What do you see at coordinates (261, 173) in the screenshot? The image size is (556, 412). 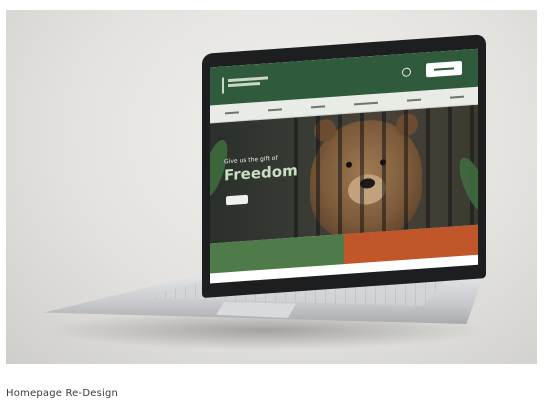 I see `hero-title: Freedom` at bounding box center [261, 173].